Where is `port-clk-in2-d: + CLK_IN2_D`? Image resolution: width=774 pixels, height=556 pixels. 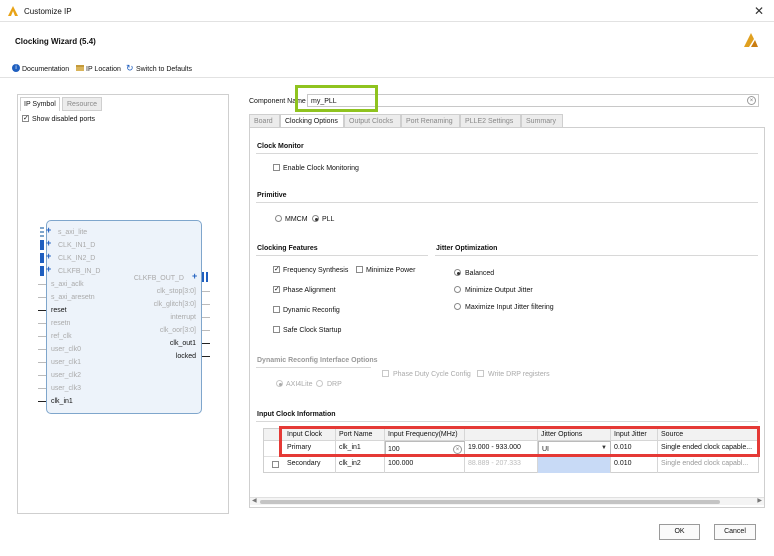 port-clk-in2-d: + CLK_IN2_D is located at coordinates (80, 257).